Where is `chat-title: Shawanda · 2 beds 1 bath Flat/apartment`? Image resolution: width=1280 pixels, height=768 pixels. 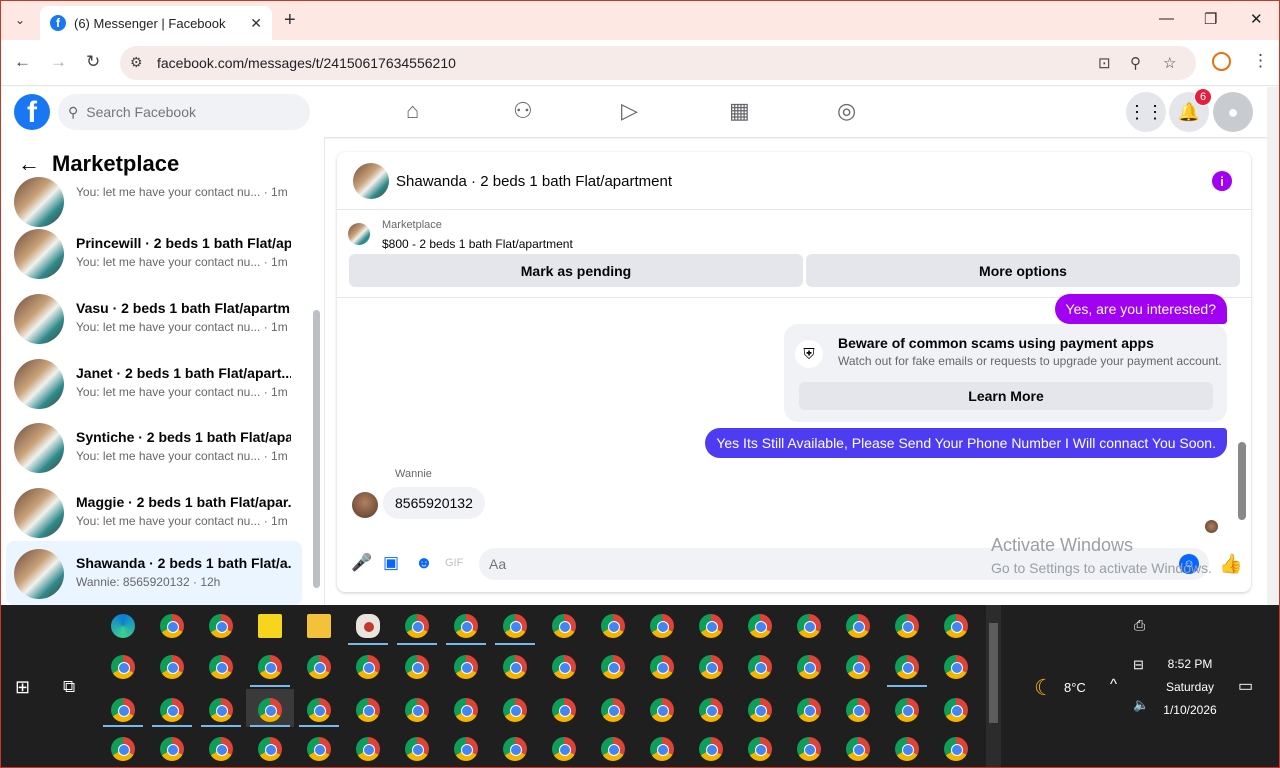
chat-title: Shawanda · 2 beds 1 bath Flat/apartment is located at coordinates (534, 181).